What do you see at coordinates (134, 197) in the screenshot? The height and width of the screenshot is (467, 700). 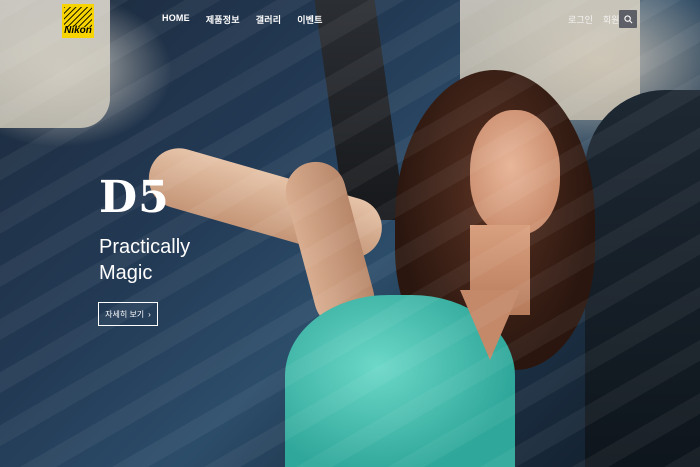 I see `product-model-title: D5` at bounding box center [134, 197].